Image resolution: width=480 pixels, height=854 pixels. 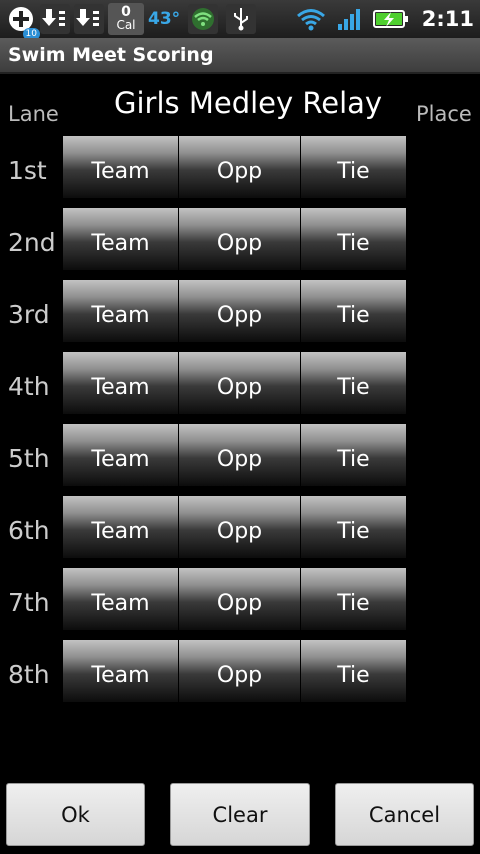 What do you see at coordinates (29, 602) in the screenshot?
I see `lane-label: 7th` at bounding box center [29, 602].